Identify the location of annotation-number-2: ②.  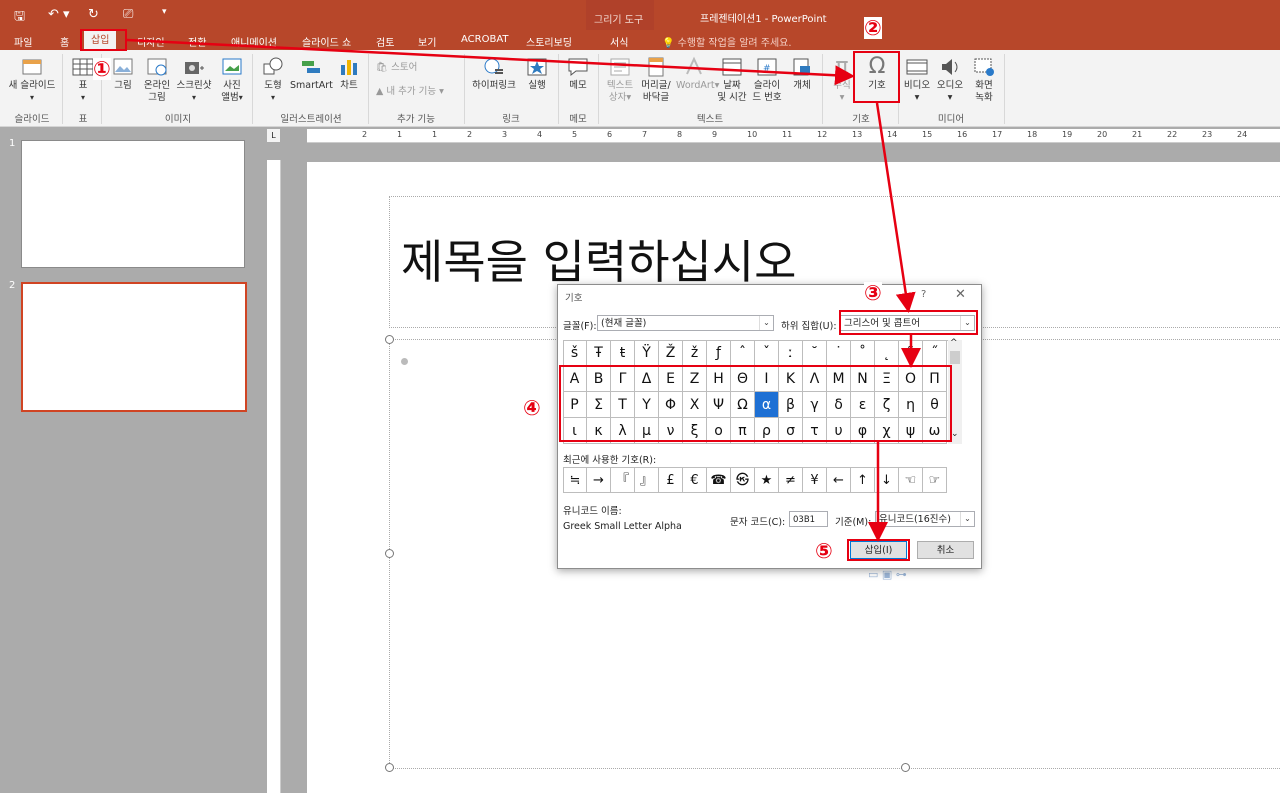
(873, 28).